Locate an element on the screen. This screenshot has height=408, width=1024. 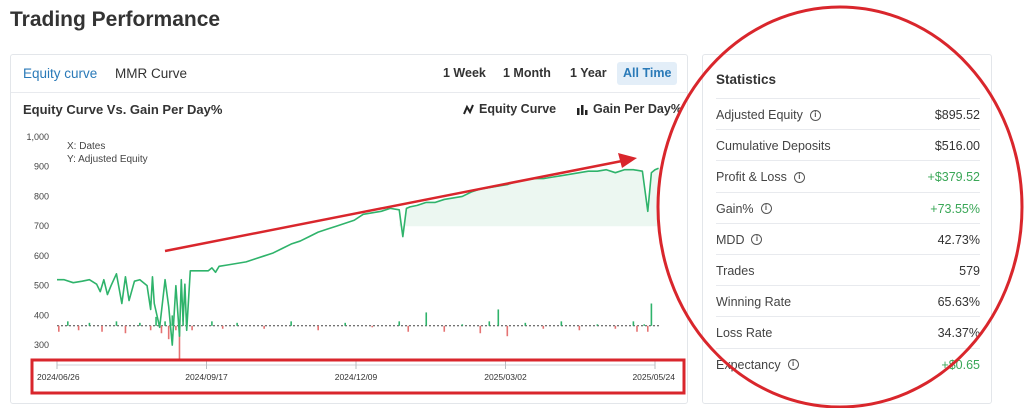
page-title: Trading Performance is located at coordinates (115, 19).